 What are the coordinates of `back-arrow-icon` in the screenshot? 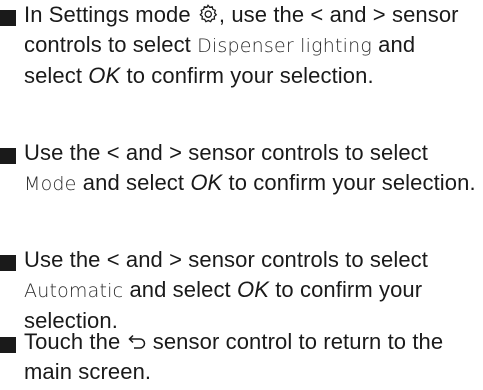 It's located at (136, 341).